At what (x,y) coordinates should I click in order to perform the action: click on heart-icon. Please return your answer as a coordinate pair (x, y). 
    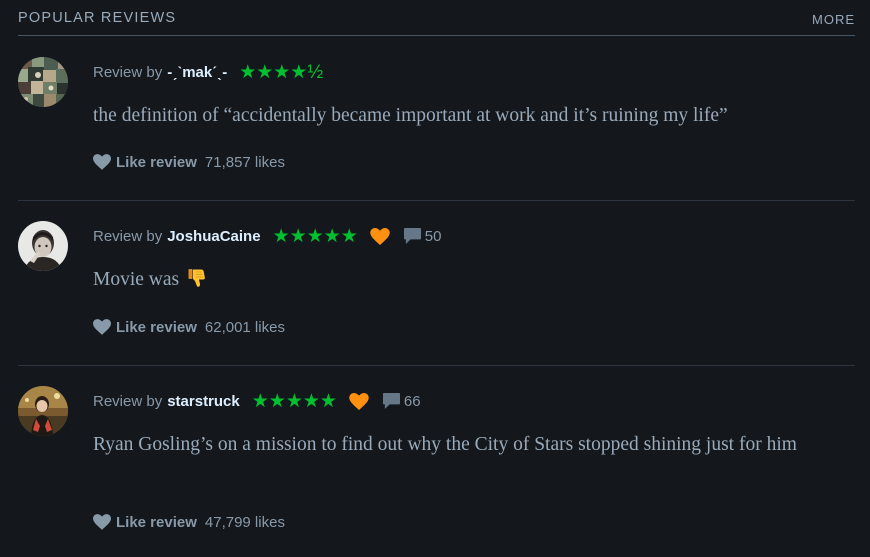
    Looking at the image, I should click on (102, 522).